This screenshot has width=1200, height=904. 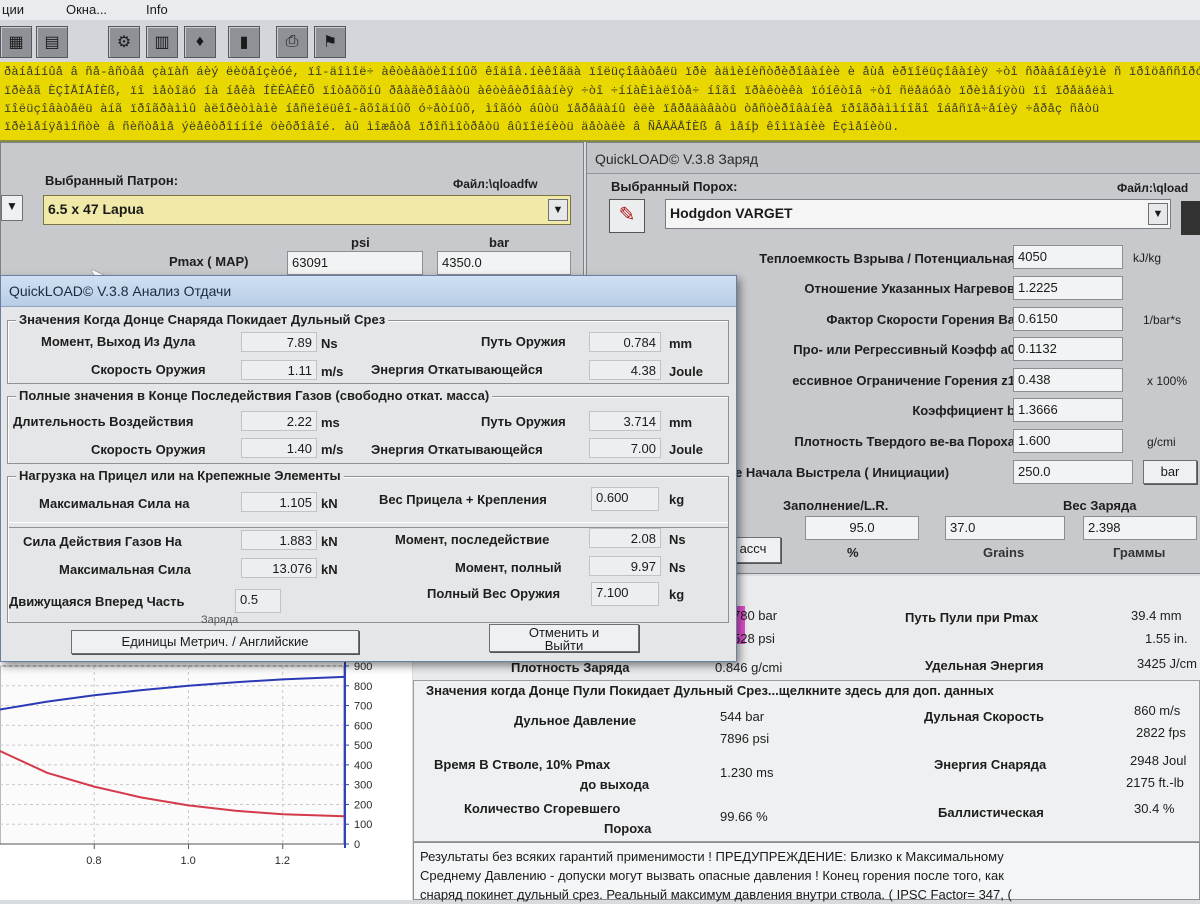 I want to click on pressure-bar-value: 780 bar, so click(x=755, y=615).